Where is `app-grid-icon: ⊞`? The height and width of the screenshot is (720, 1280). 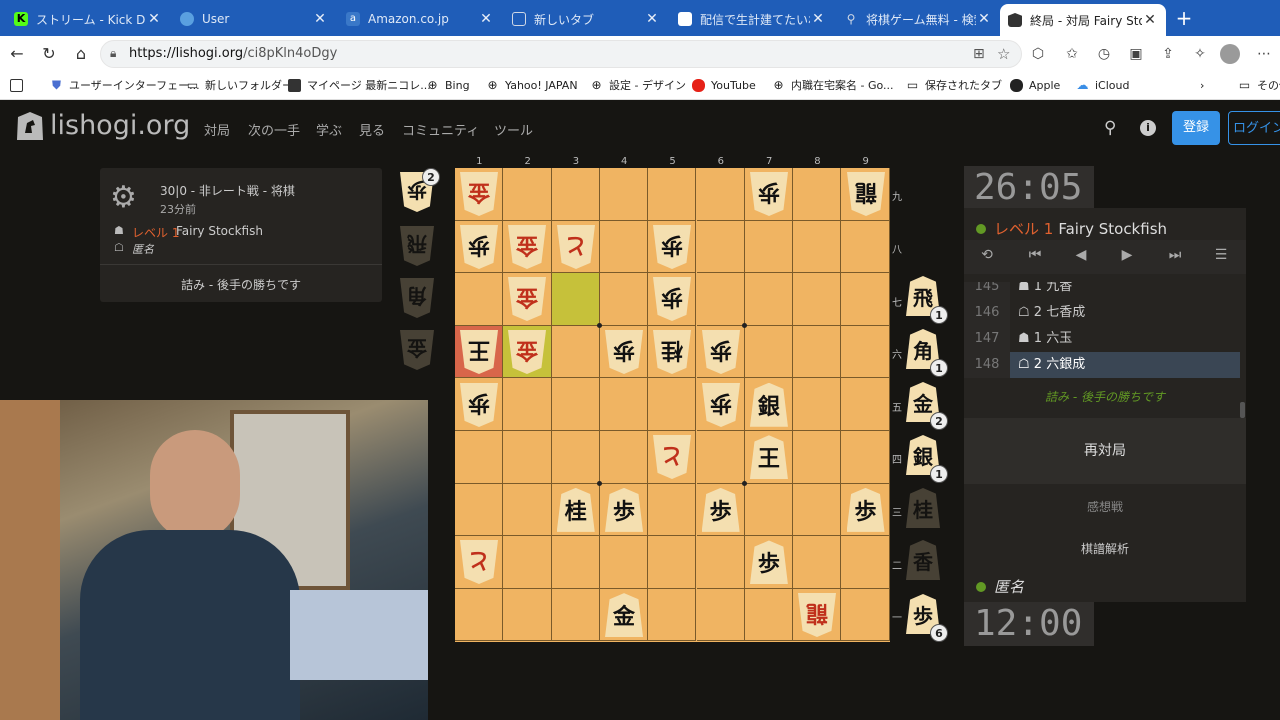
app-grid-icon: ⊞ is located at coordinates (979, 54).